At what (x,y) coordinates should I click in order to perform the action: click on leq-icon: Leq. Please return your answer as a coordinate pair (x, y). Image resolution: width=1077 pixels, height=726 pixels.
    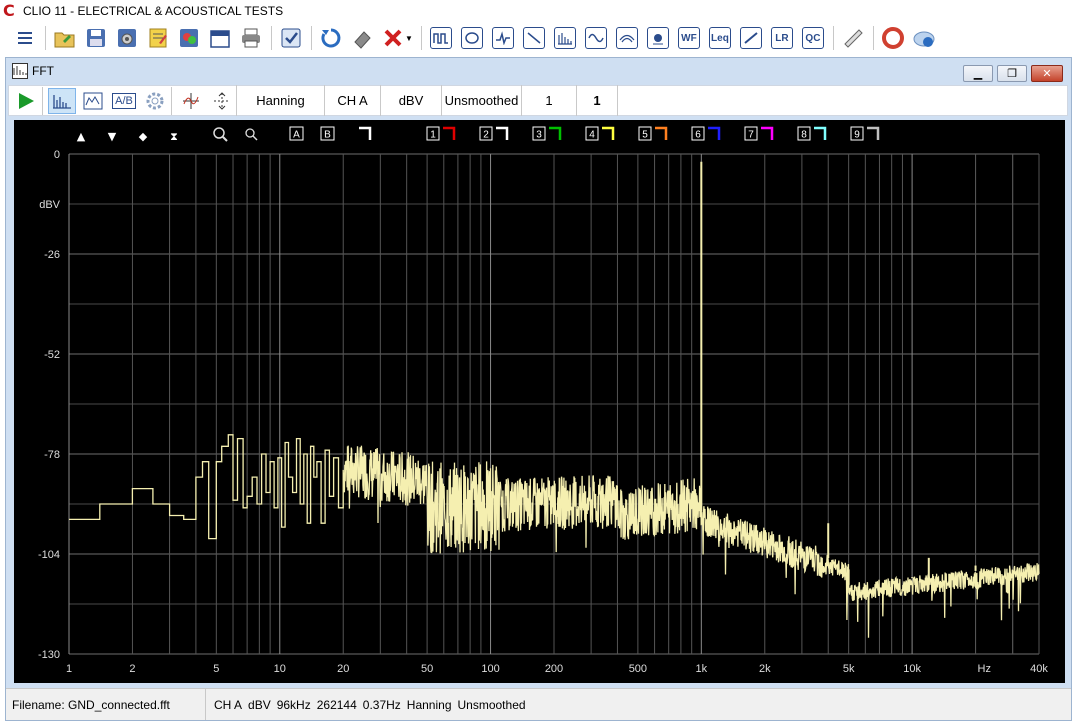
    Looking at the image, I should click on (720, 38).